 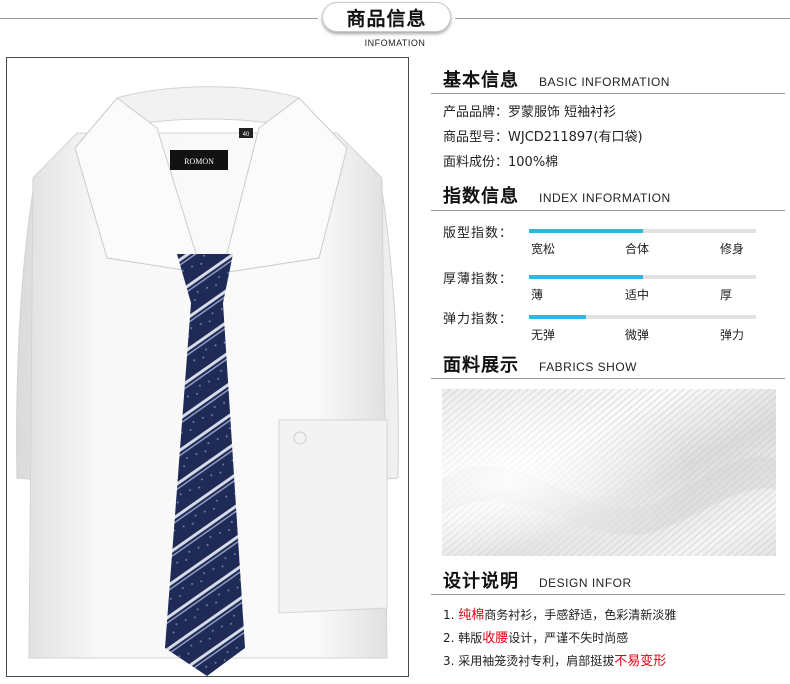 I want to click on info-row-brand: 产品品牌：罗蒙服饰 短袖衬衫, so click(x=530, y=112).